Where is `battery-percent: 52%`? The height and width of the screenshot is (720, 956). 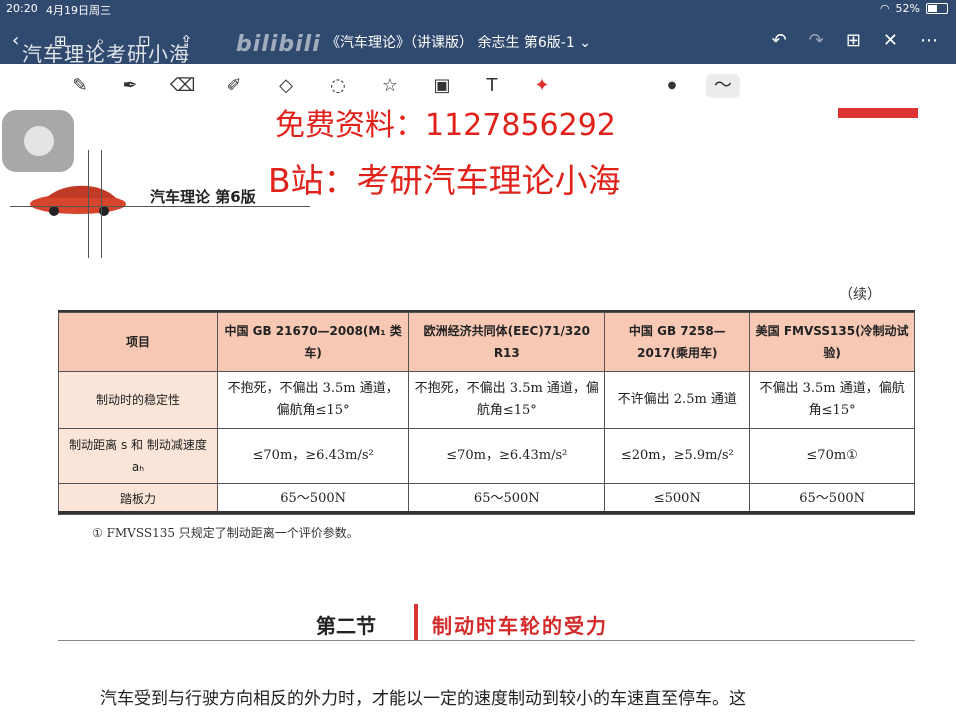 battery-percent: 52% is located at coordinates (907, 8).